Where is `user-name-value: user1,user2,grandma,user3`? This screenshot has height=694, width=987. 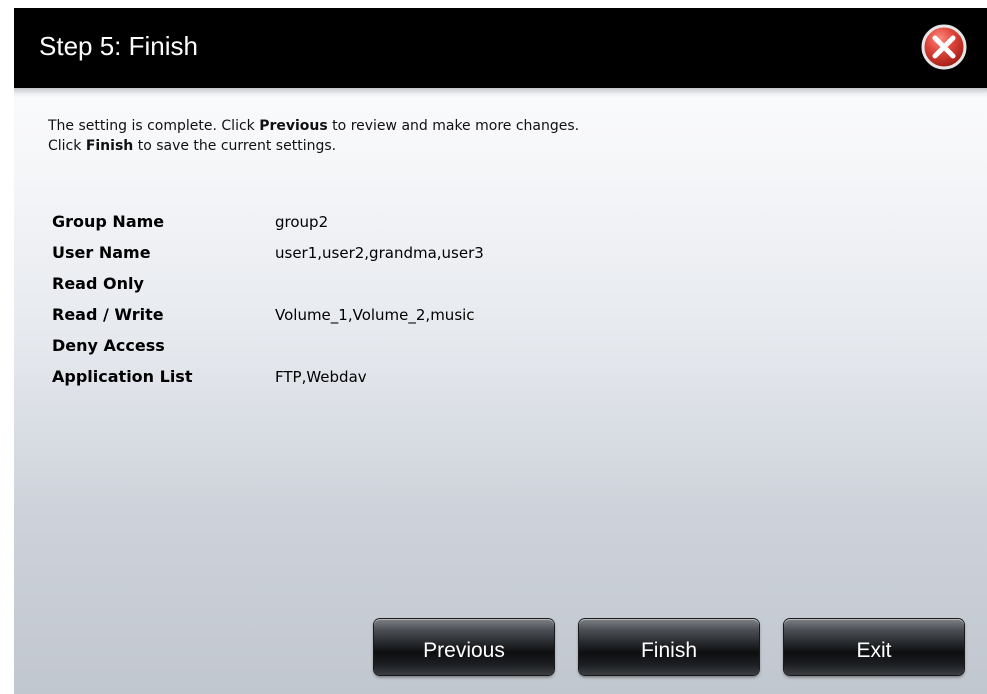
user-name-value: user1,user2,grandma,user3 is located at coordinates (379, 253).